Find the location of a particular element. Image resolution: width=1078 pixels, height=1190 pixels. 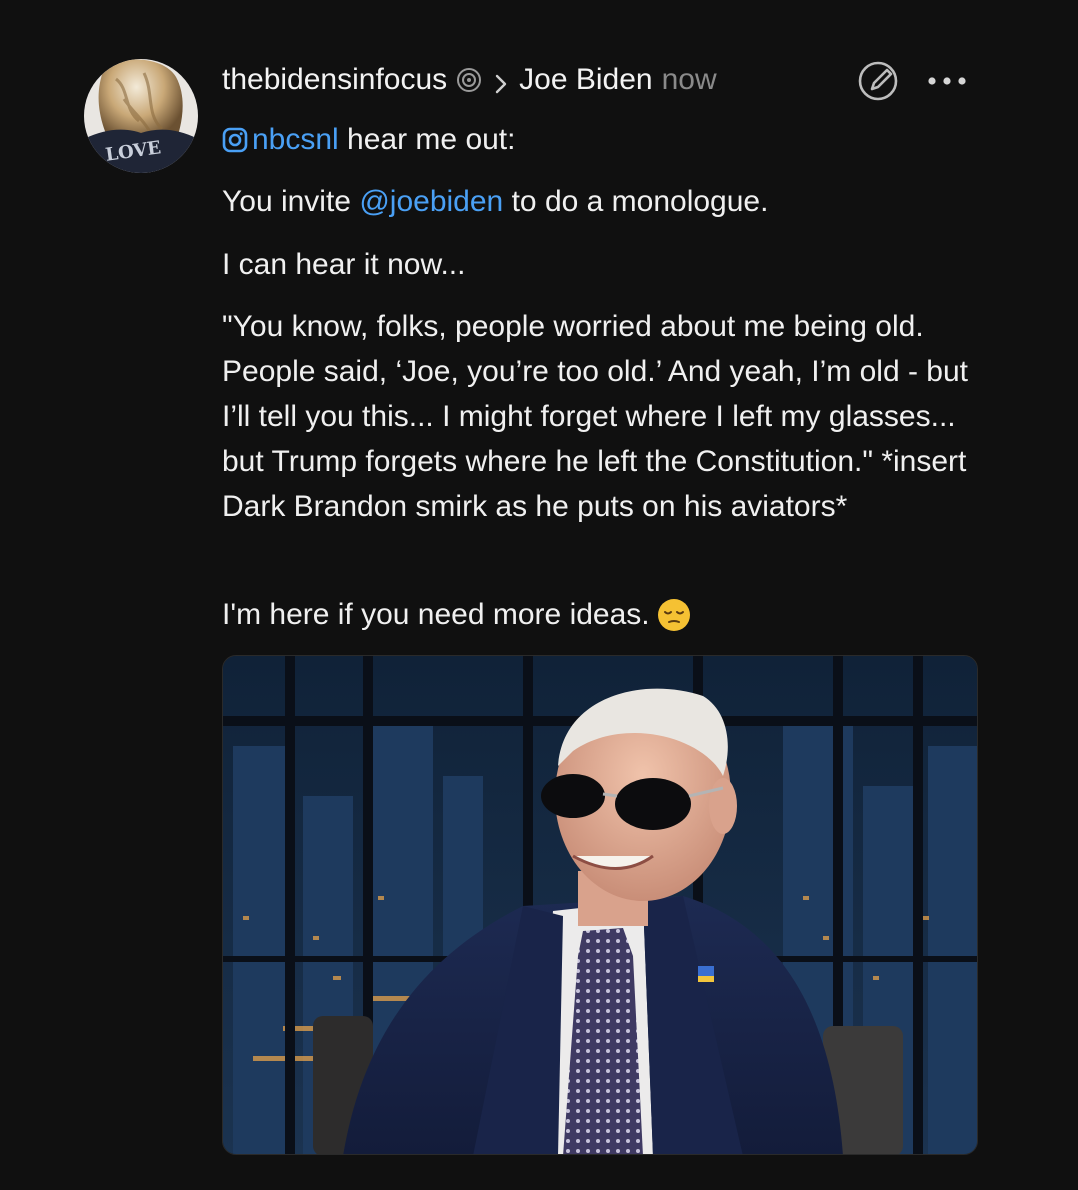

post-line-2: You invite @joebiden to do a monologue. is located at coordinates (602, 201).